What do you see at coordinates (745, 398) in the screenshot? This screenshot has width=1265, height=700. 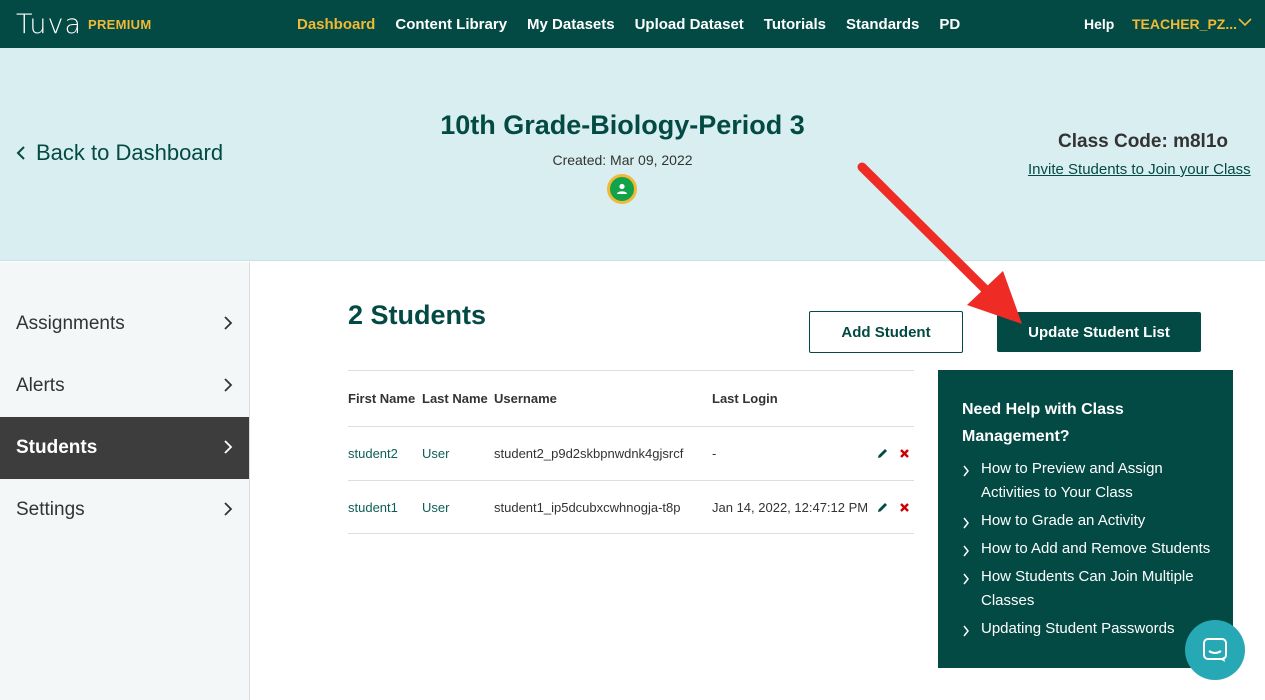 I see `column-last-login: Last Login` at bounding box center [745, 398].